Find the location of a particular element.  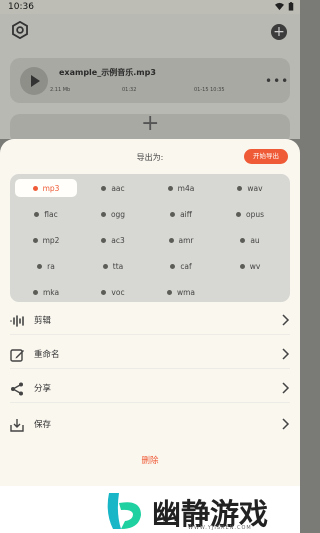

format-label: mp3 is located at coordinates (51, 188).